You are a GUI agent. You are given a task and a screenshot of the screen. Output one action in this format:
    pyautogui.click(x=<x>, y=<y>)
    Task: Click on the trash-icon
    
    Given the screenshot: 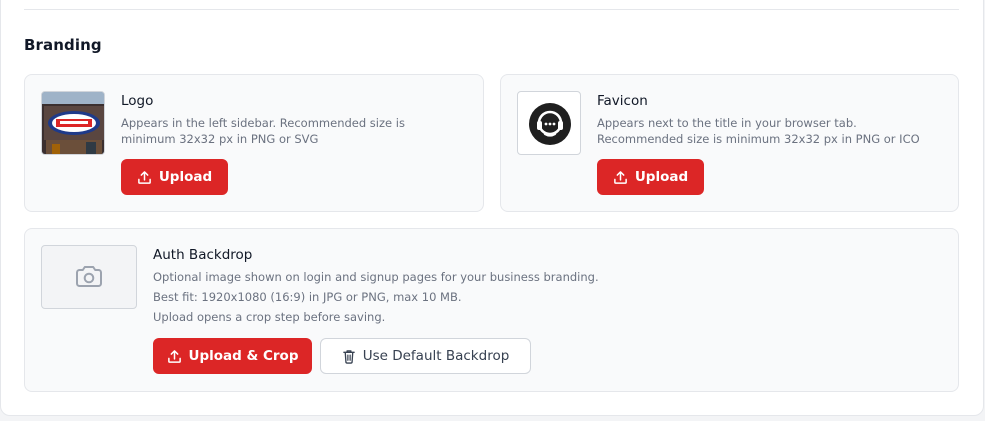 What is the action you would take?
    pyautogui.click(x=348, y=356)
    